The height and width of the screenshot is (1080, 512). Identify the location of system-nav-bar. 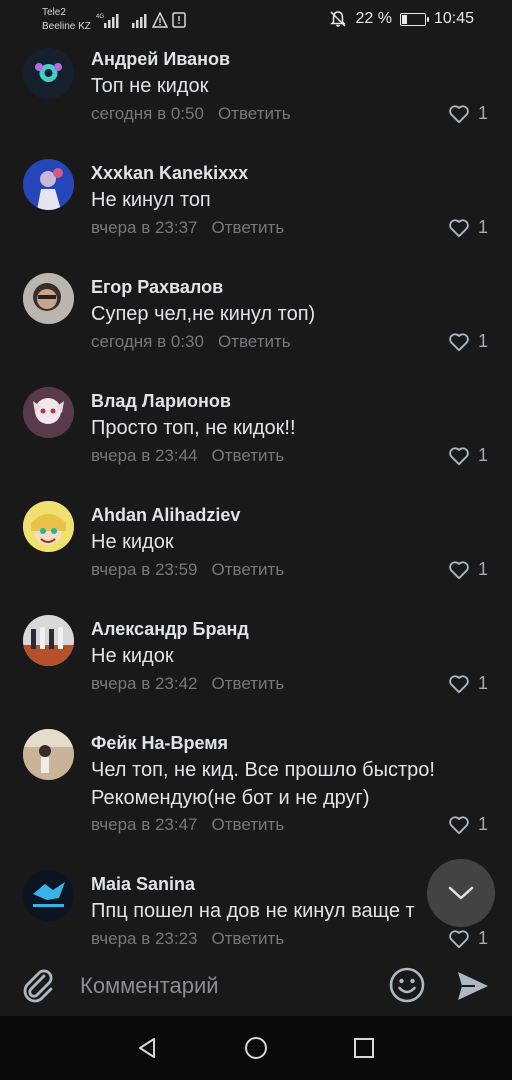
(256, 1048).